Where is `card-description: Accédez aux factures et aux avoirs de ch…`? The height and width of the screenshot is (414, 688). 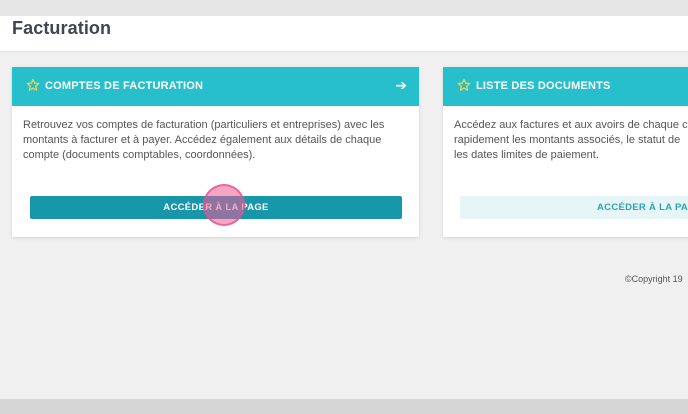
card-description: Accédez aux factures et aux avoirs de ch… is located at coordinates (571, 140).